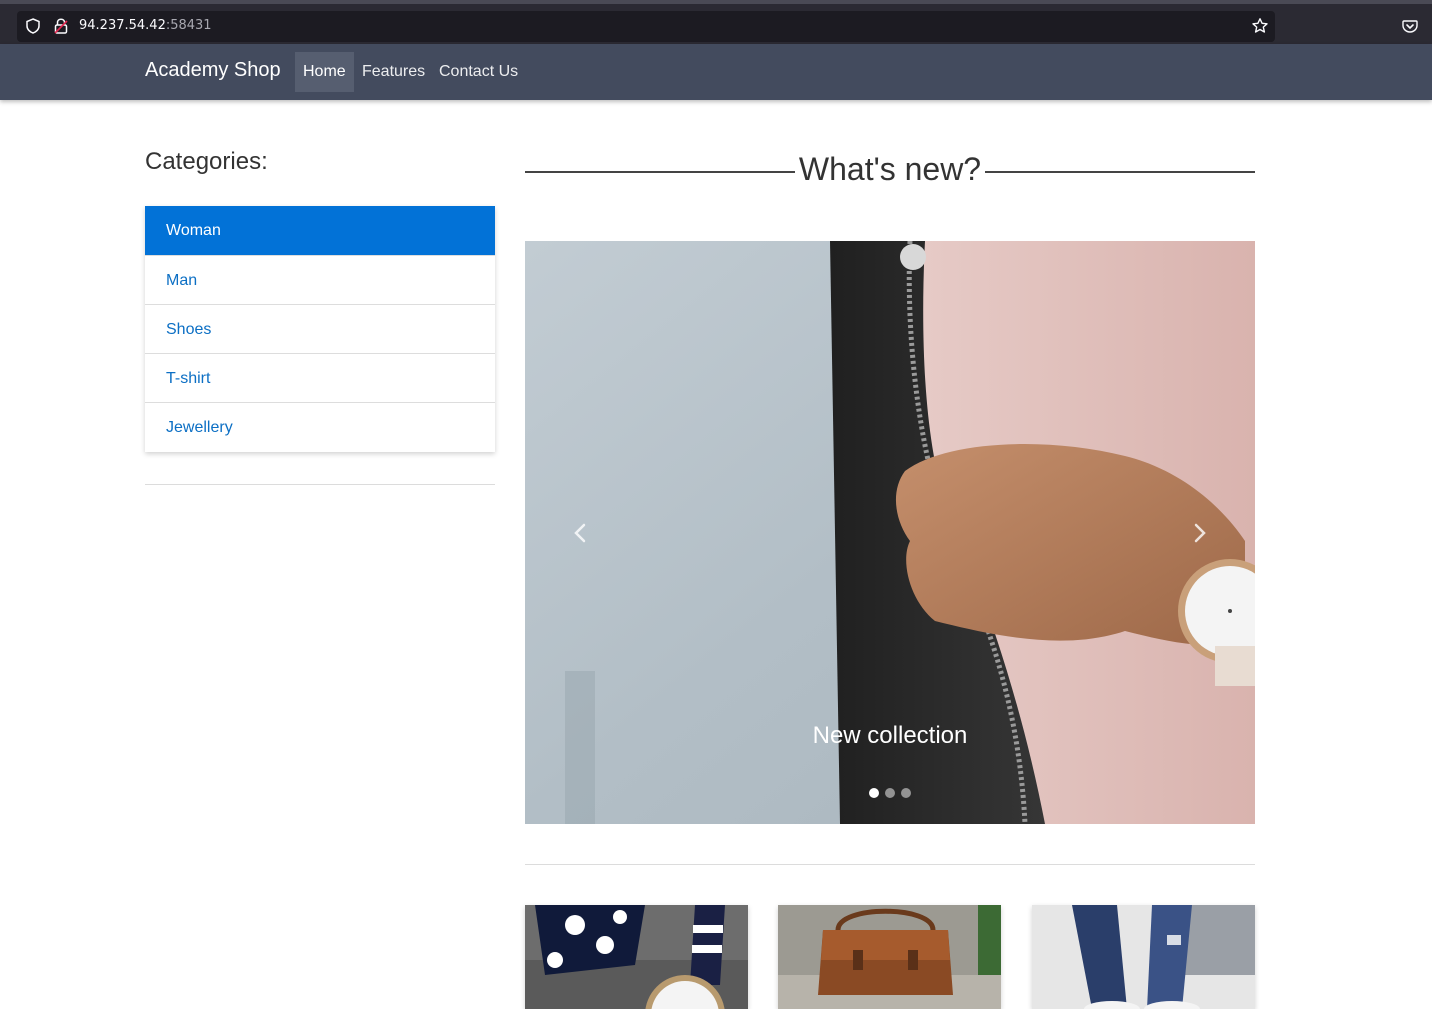  I want to click on nav-home: Home, so click(324, 72).